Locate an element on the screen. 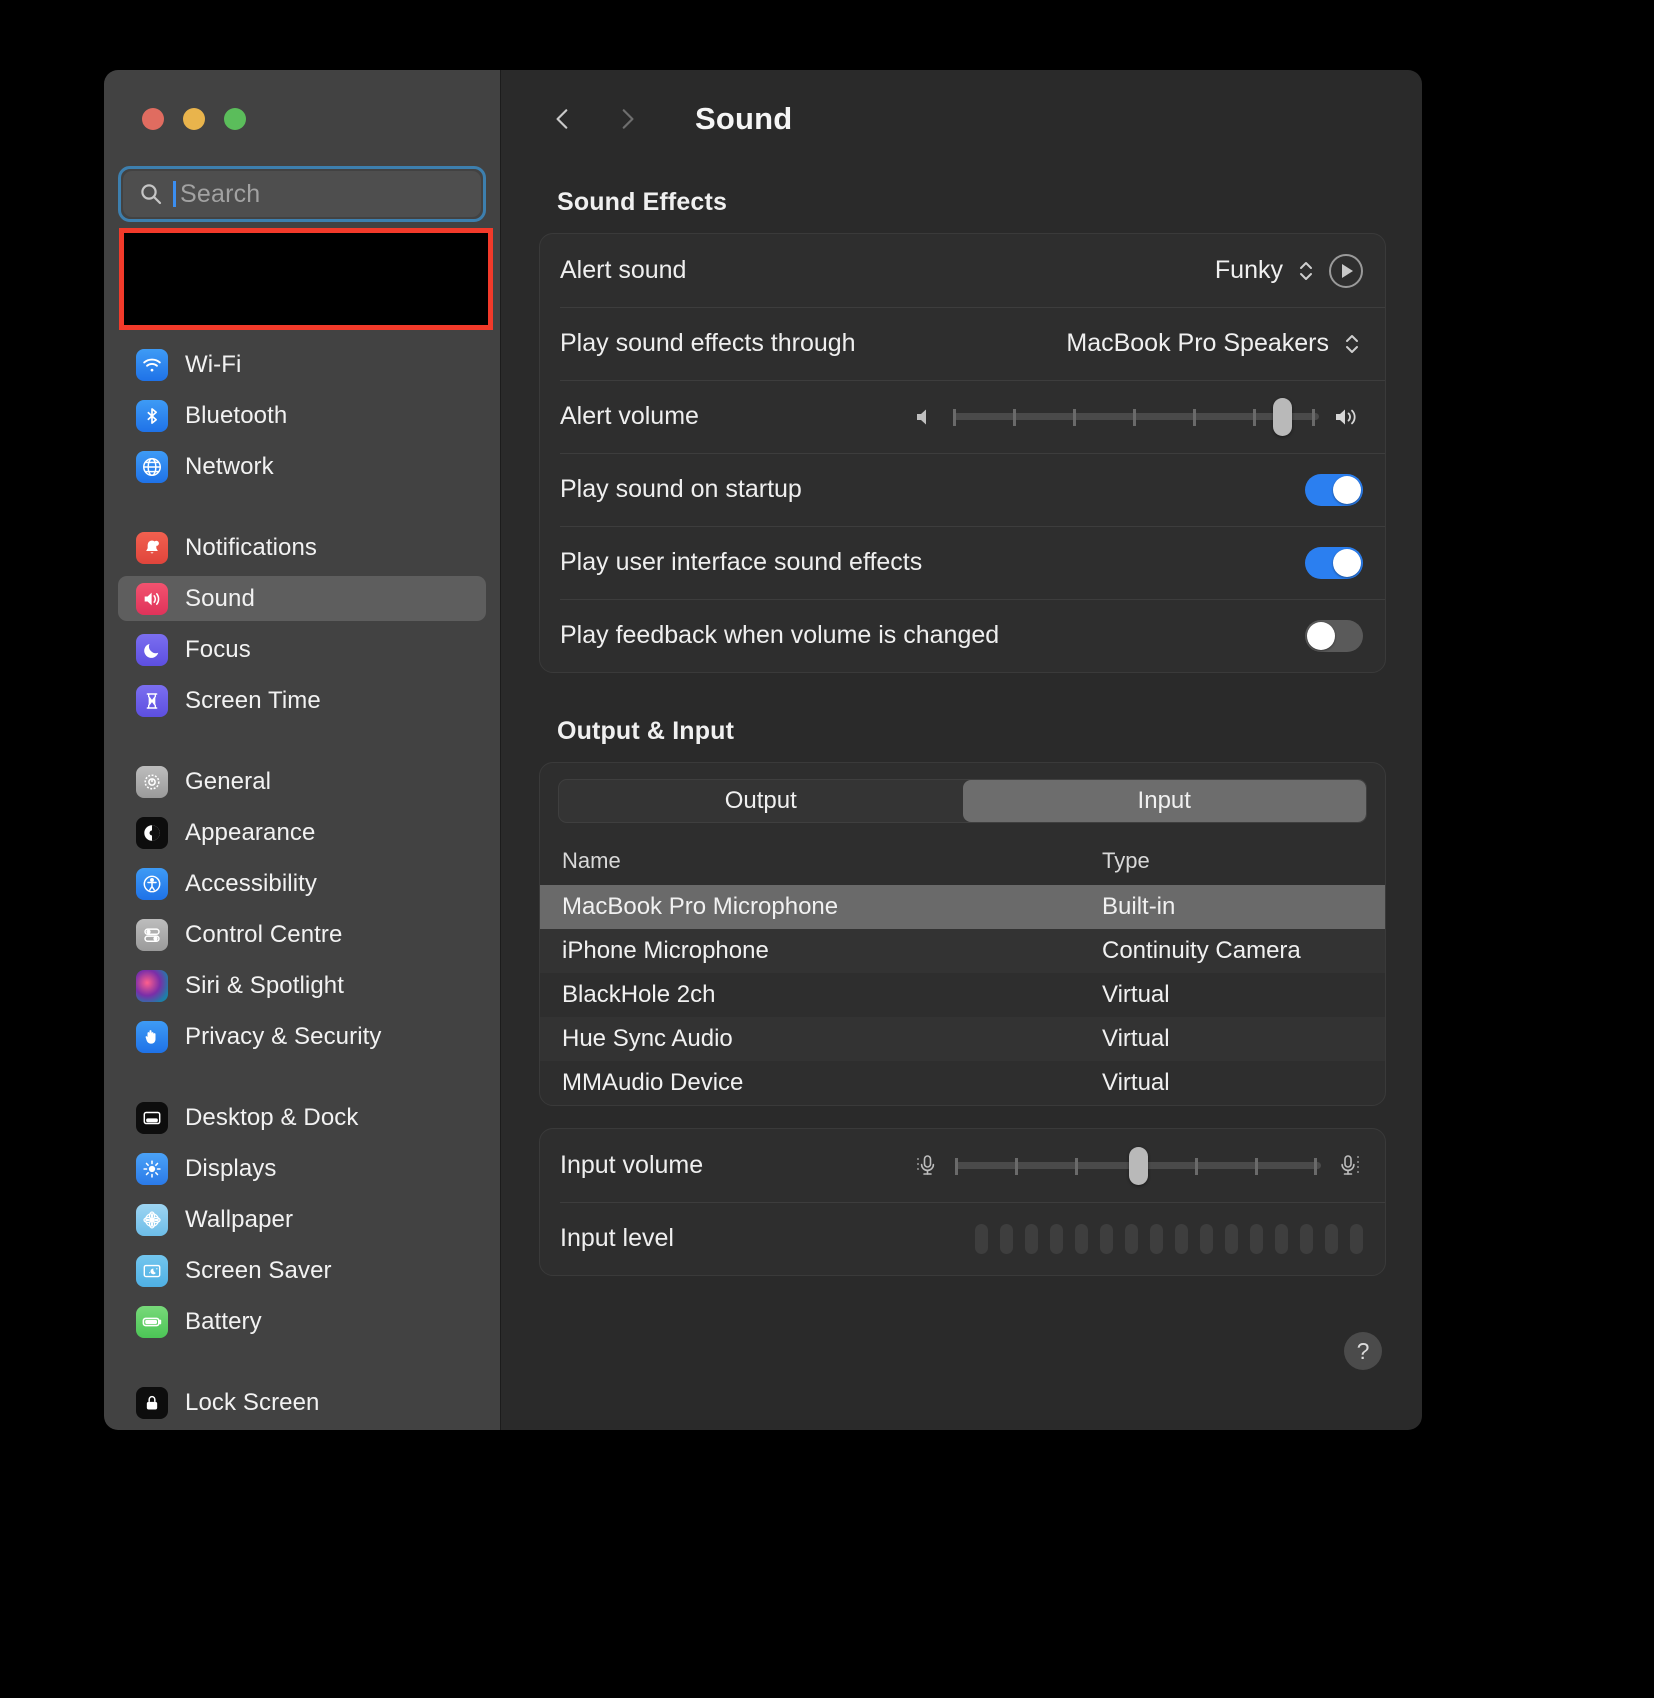 The height and width of the screenshot is (1698, 1654). close-button is located at coordinates (153, 119).